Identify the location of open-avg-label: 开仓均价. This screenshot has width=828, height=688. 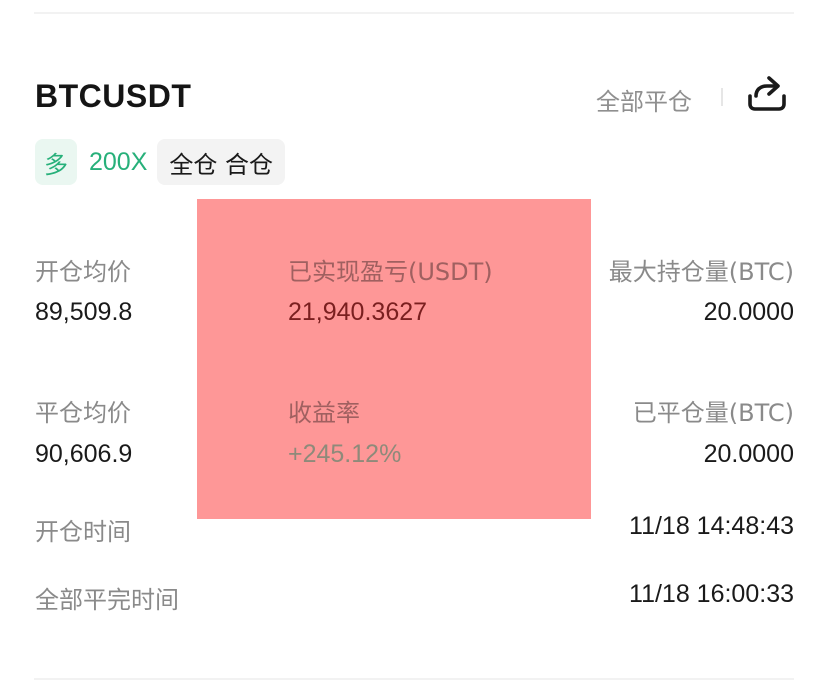
(83, 272).